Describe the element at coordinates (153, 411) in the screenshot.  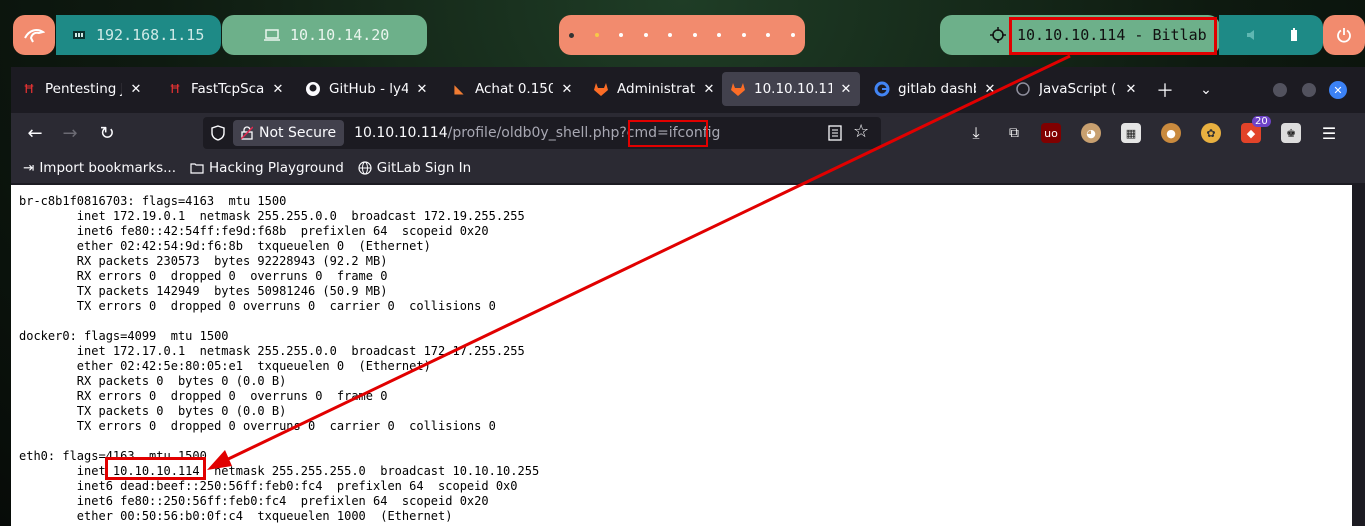
I see `output-line: TX packets 0 bytes 0 (0.0 B)` at that location.